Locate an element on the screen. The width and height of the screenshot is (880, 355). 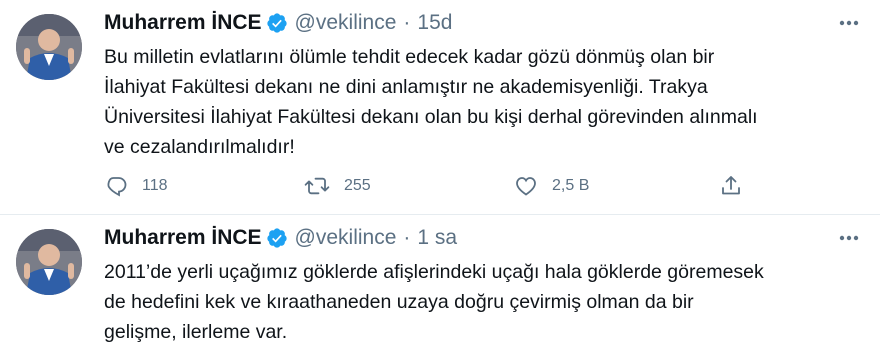
reply-count: 118 is located at coordinates (155, 185).